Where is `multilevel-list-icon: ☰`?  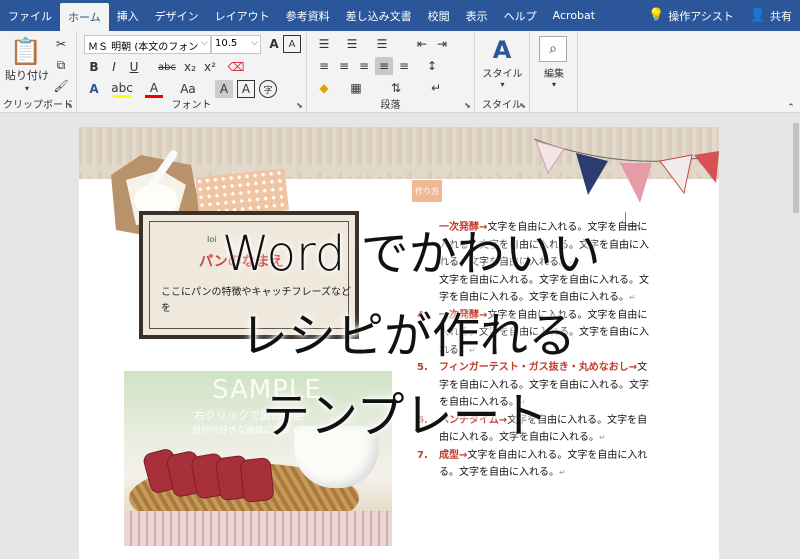
multilevel-list-icon: ☰ is located at coordinates (382, 44).